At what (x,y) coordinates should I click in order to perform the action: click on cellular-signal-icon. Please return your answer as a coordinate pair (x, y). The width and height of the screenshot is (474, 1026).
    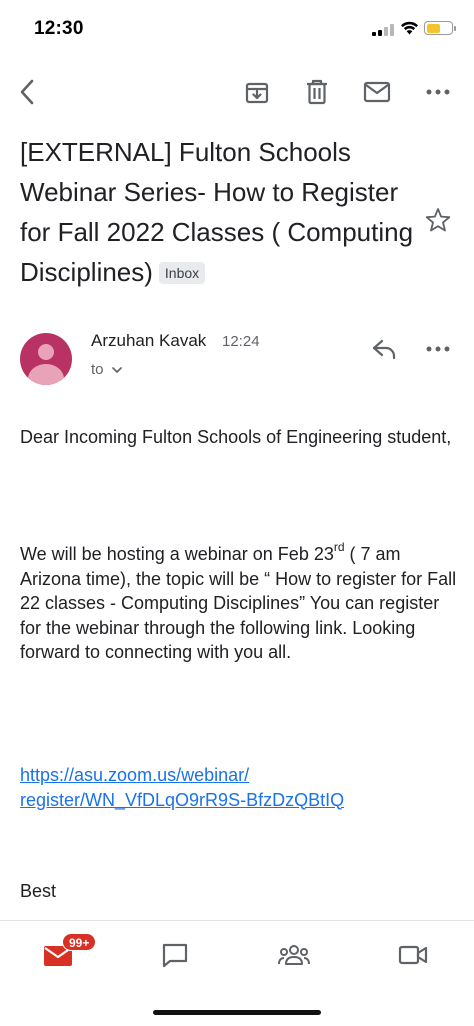
    Looking at the image, I should click on (383, 30).